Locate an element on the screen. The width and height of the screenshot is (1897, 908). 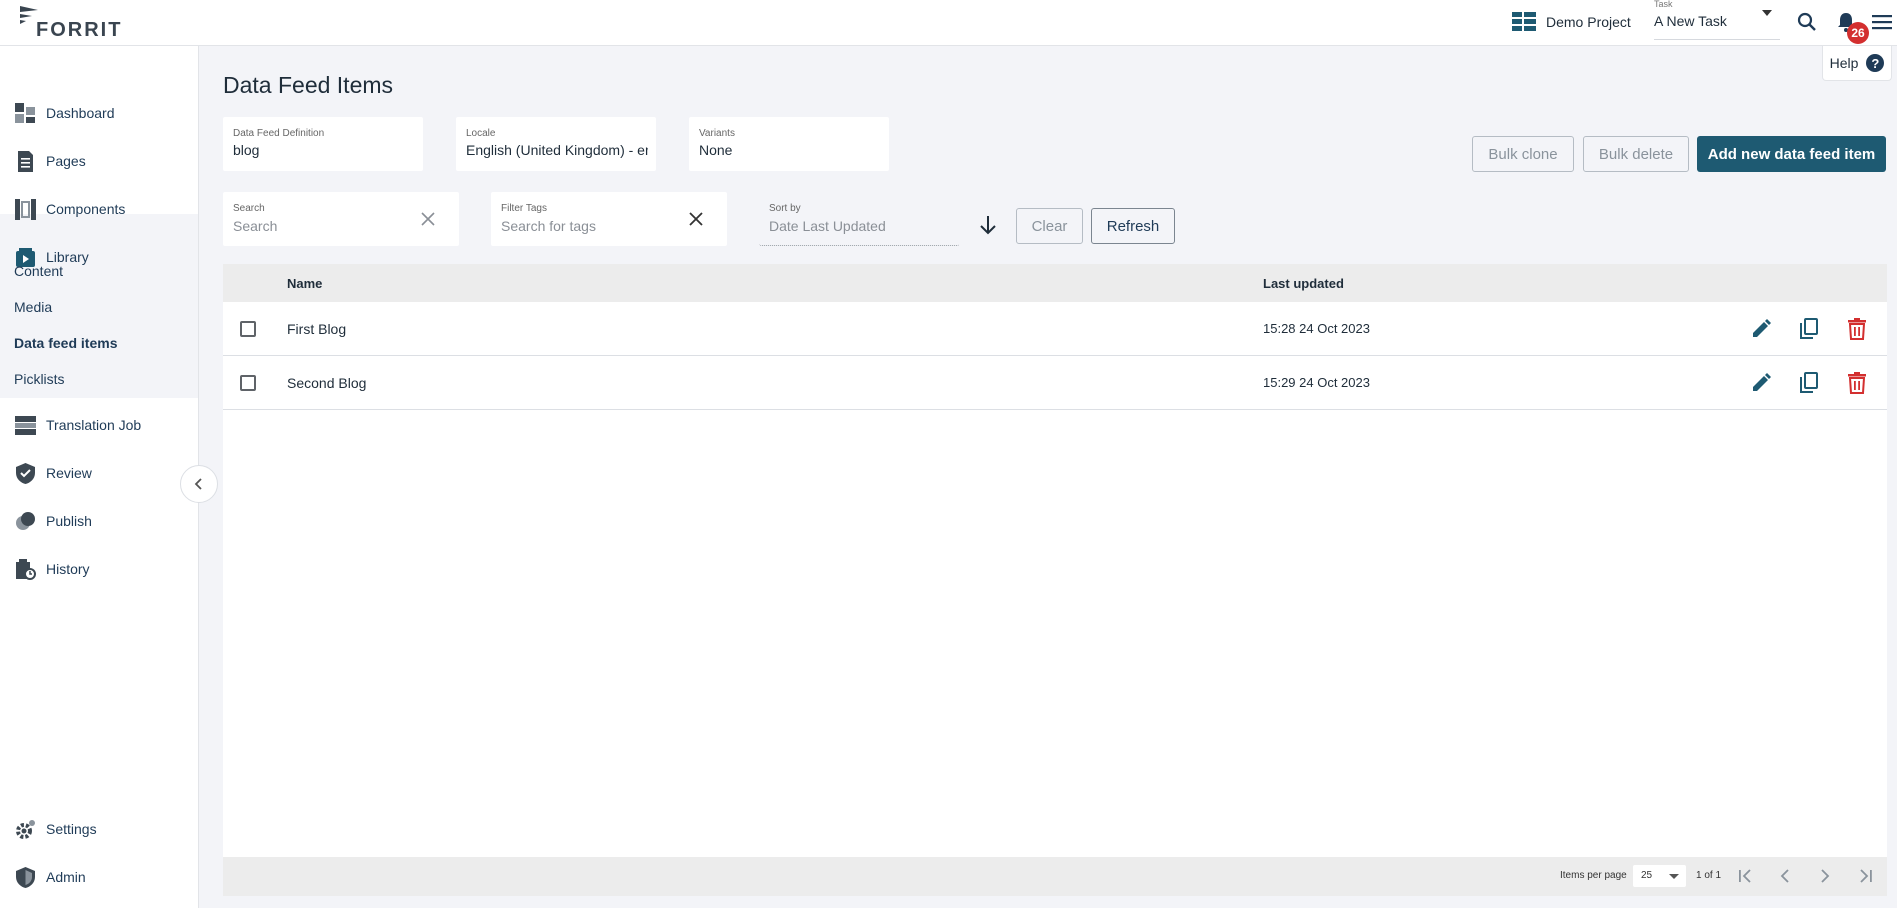
sidebar-item-components: Components is located at coordinates (99, 209).